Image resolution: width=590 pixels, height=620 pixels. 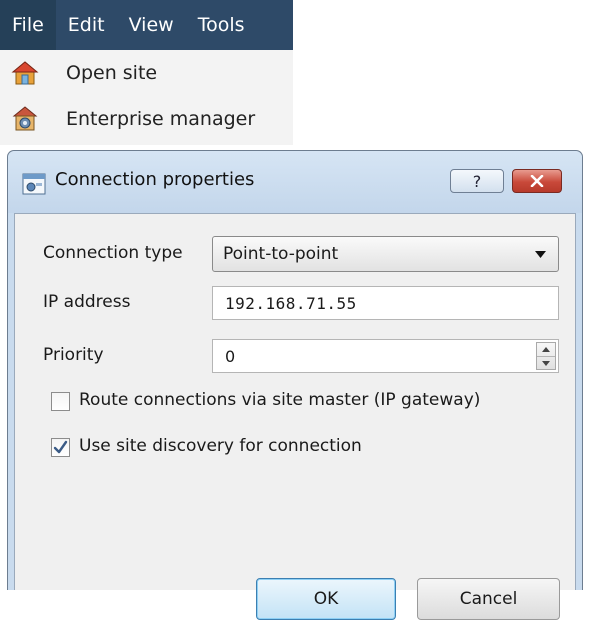 I want to click on enterprise-manager-icon, so click(x=25, y=119).